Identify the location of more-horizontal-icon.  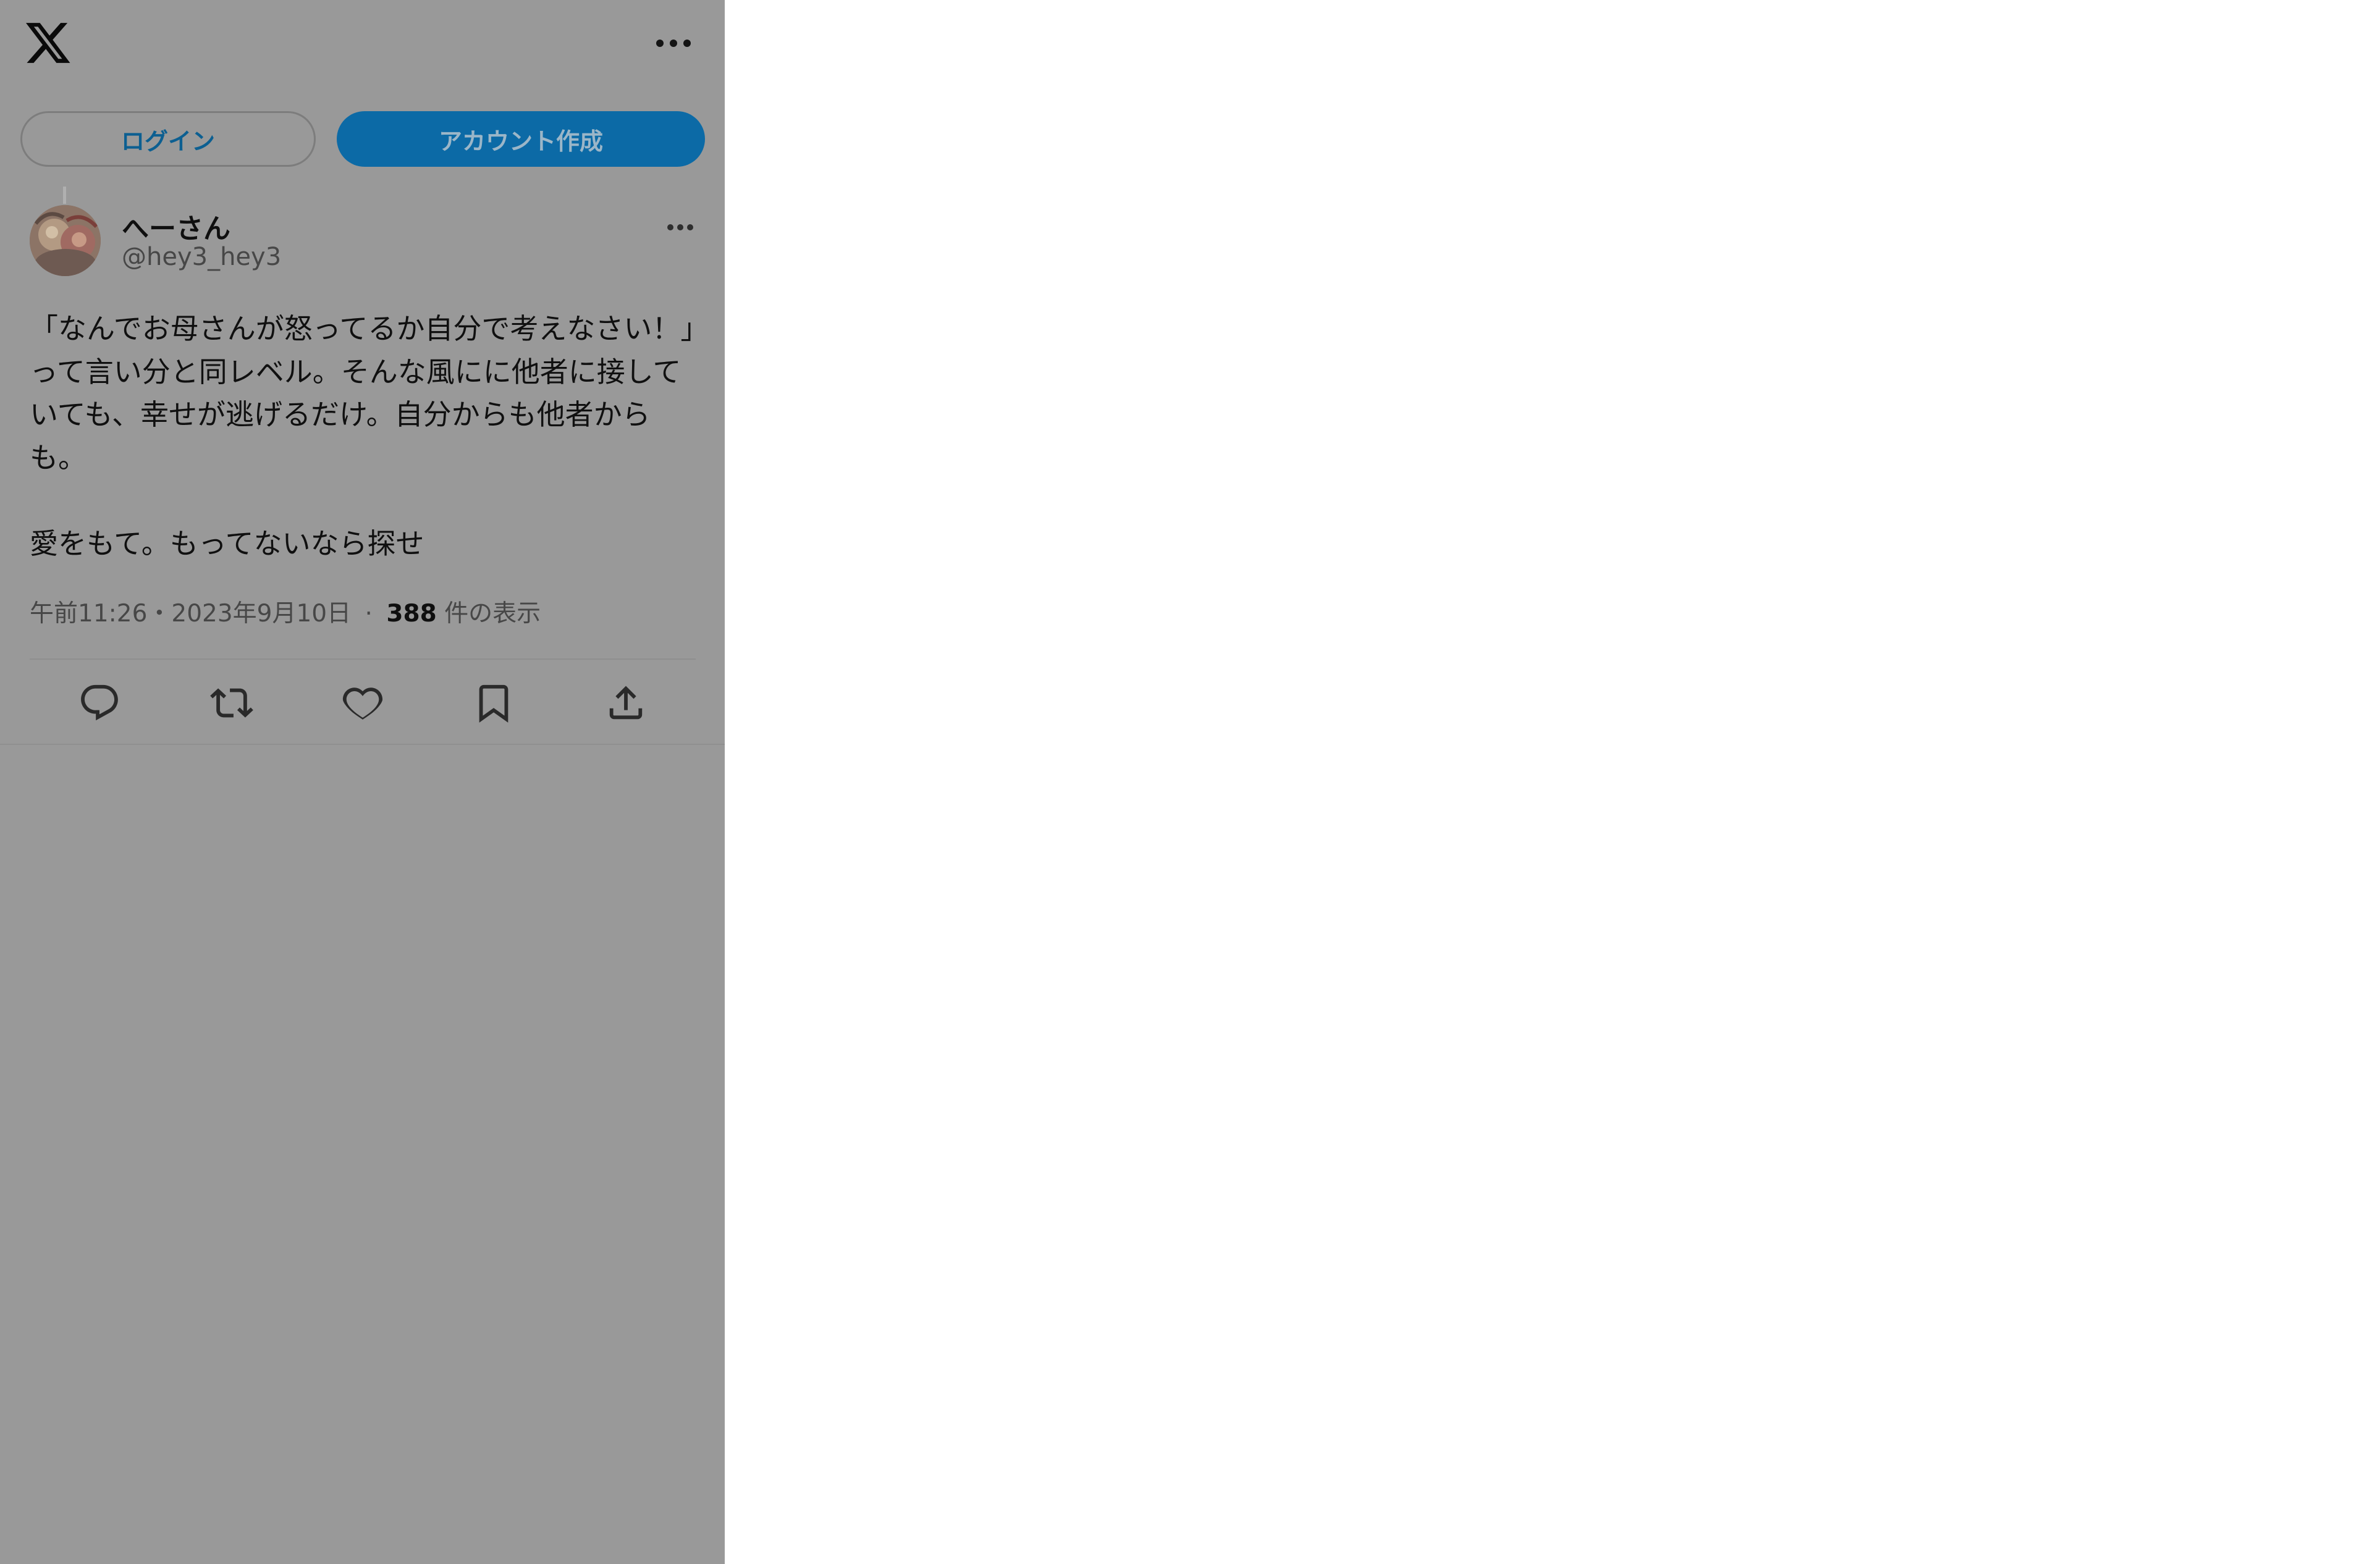
(674, 43).